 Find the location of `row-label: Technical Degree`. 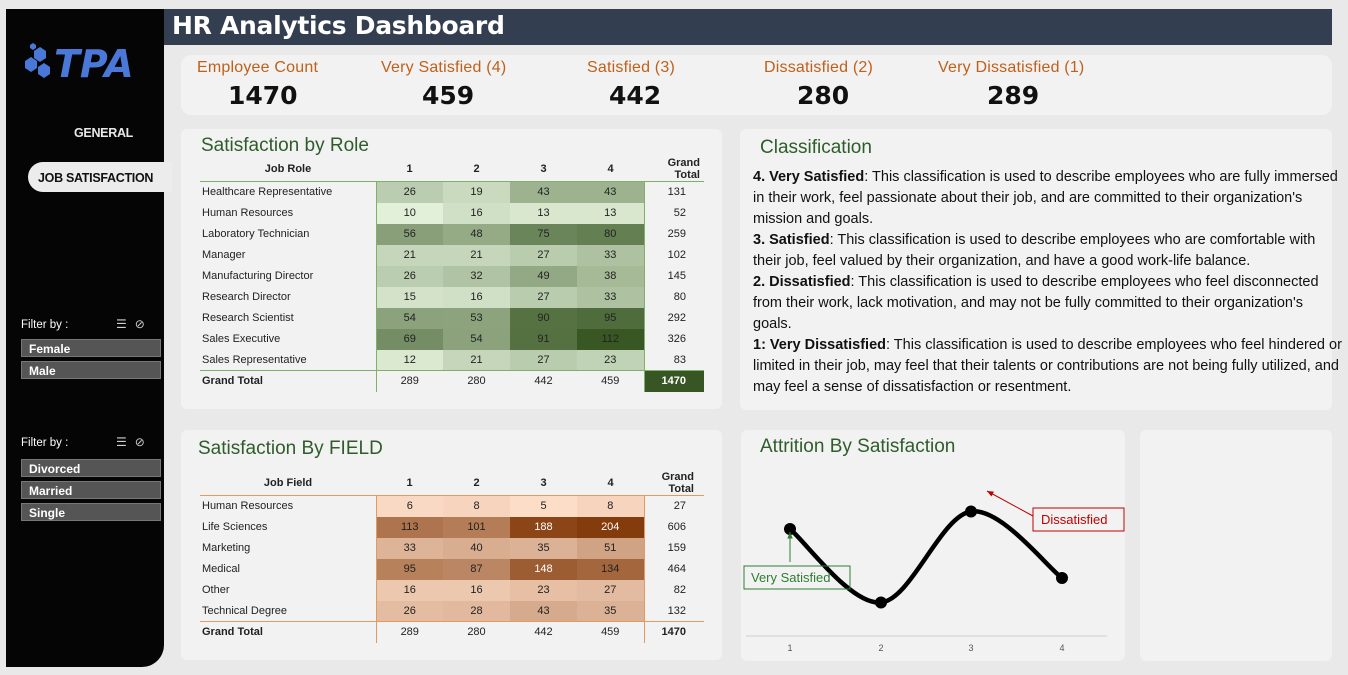

row-label: Technical Degree is located at coordinates (244, 610).